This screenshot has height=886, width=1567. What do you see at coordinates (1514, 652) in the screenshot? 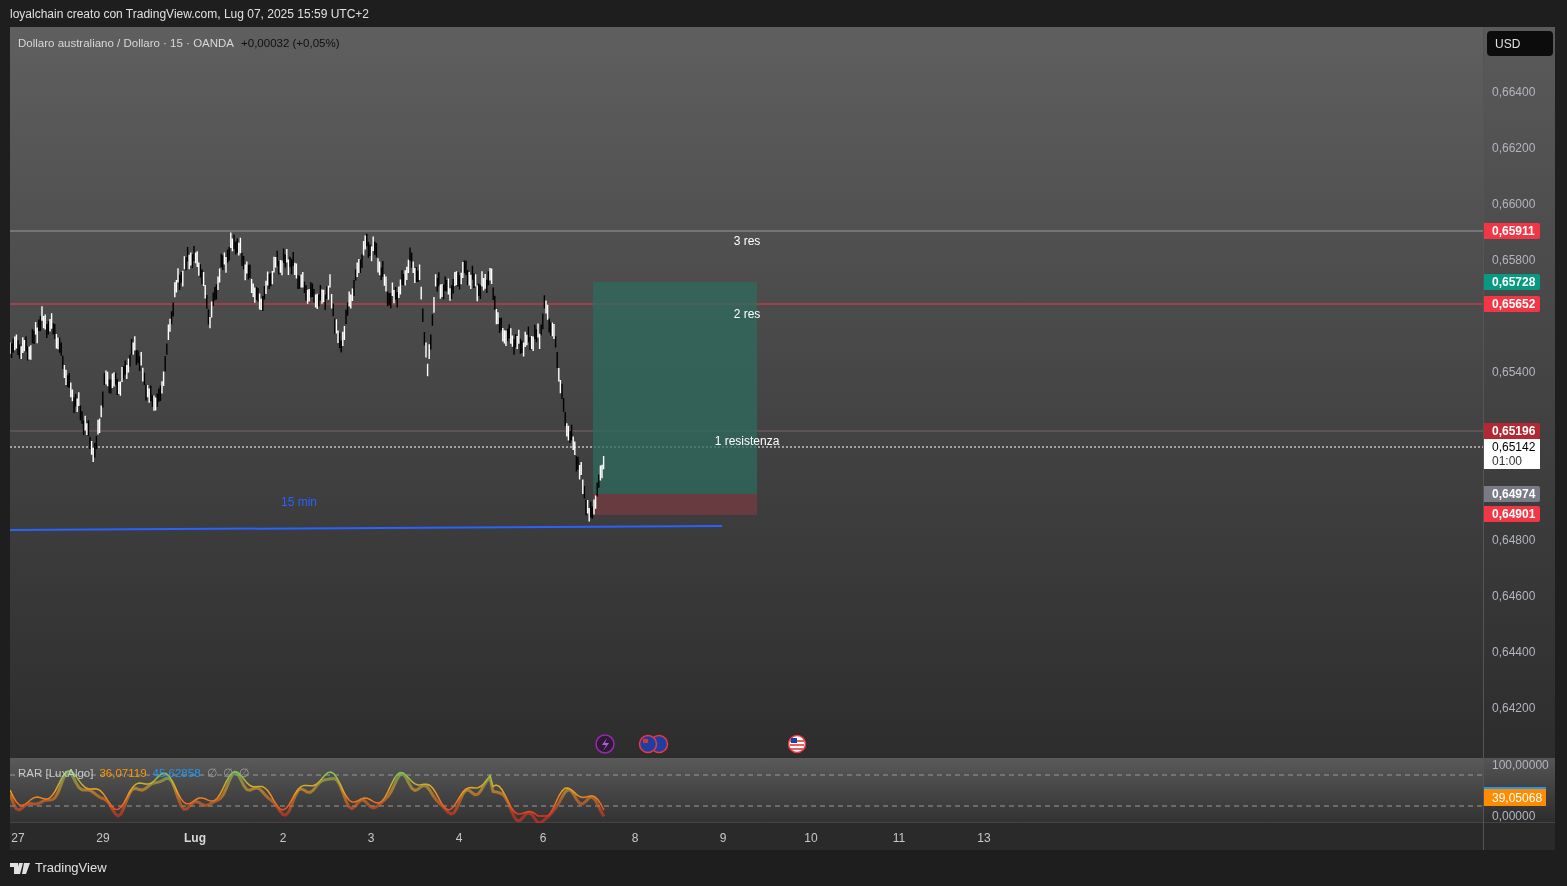
I see `price-axis-label: 0,64400` at bounding box center [1514, 652].